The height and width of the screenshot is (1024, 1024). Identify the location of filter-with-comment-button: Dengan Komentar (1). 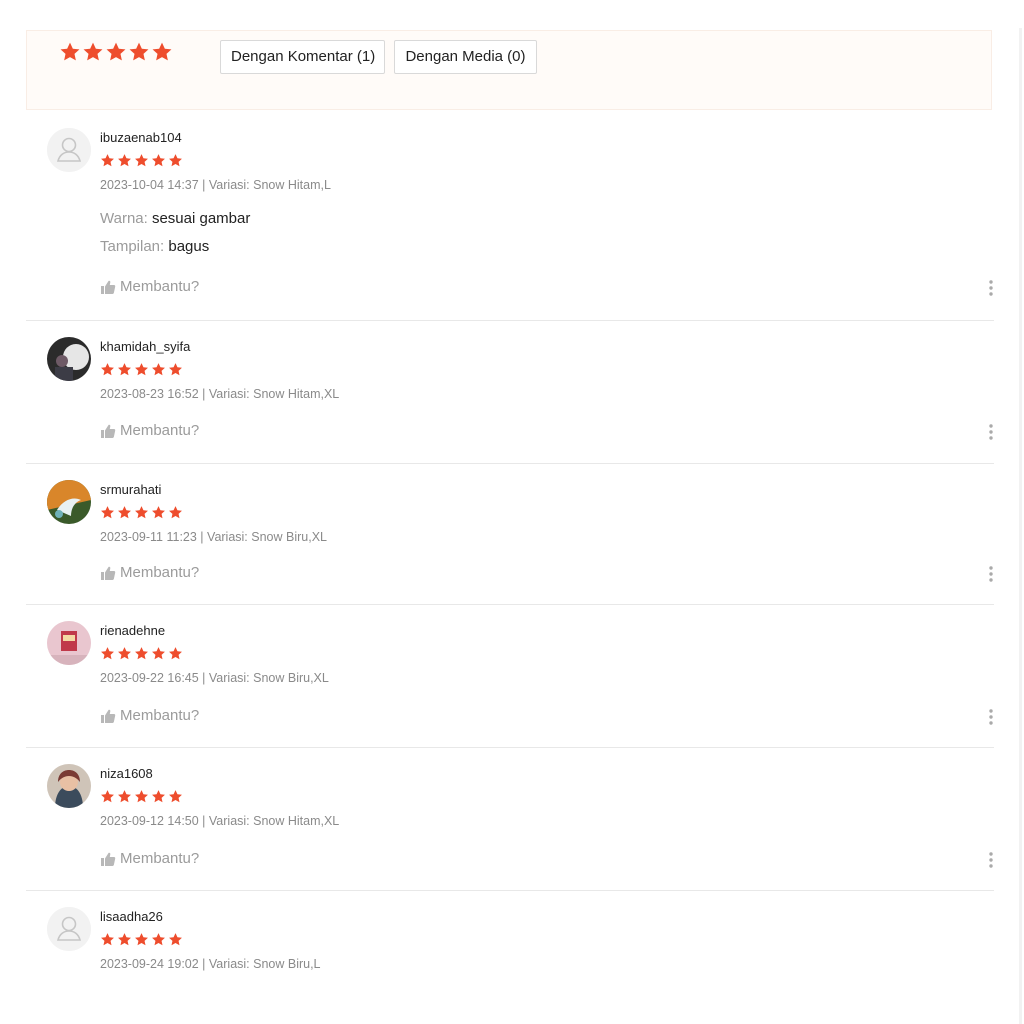
(302, 57).